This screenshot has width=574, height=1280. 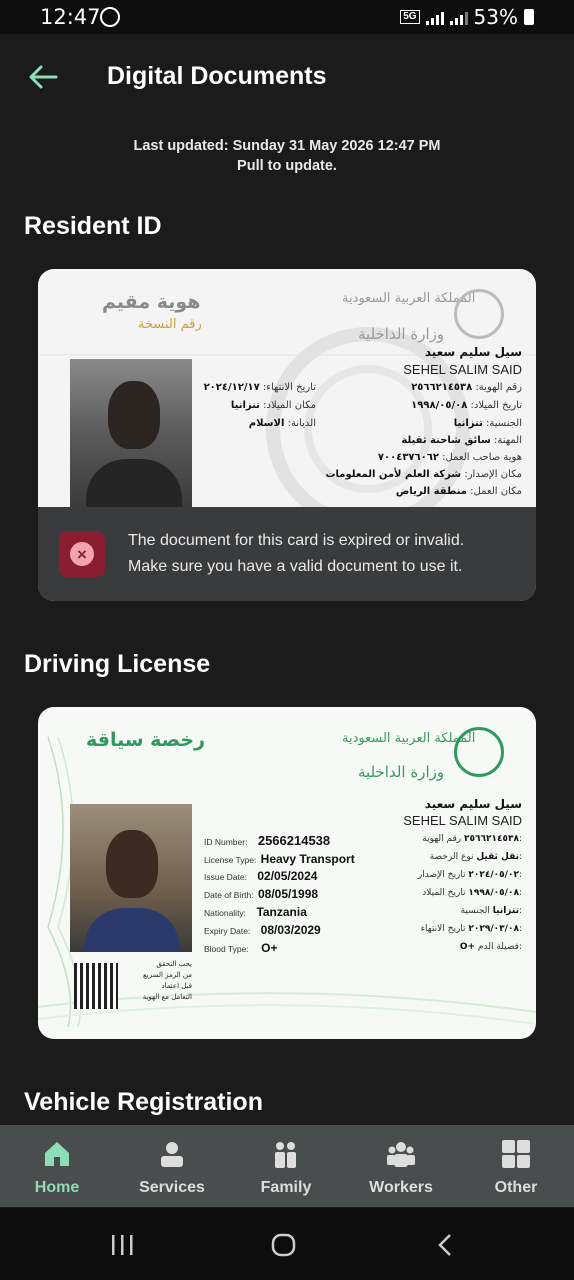 I want to click on resident-card-title: هوية مقيم, so click(x=151, y=302).